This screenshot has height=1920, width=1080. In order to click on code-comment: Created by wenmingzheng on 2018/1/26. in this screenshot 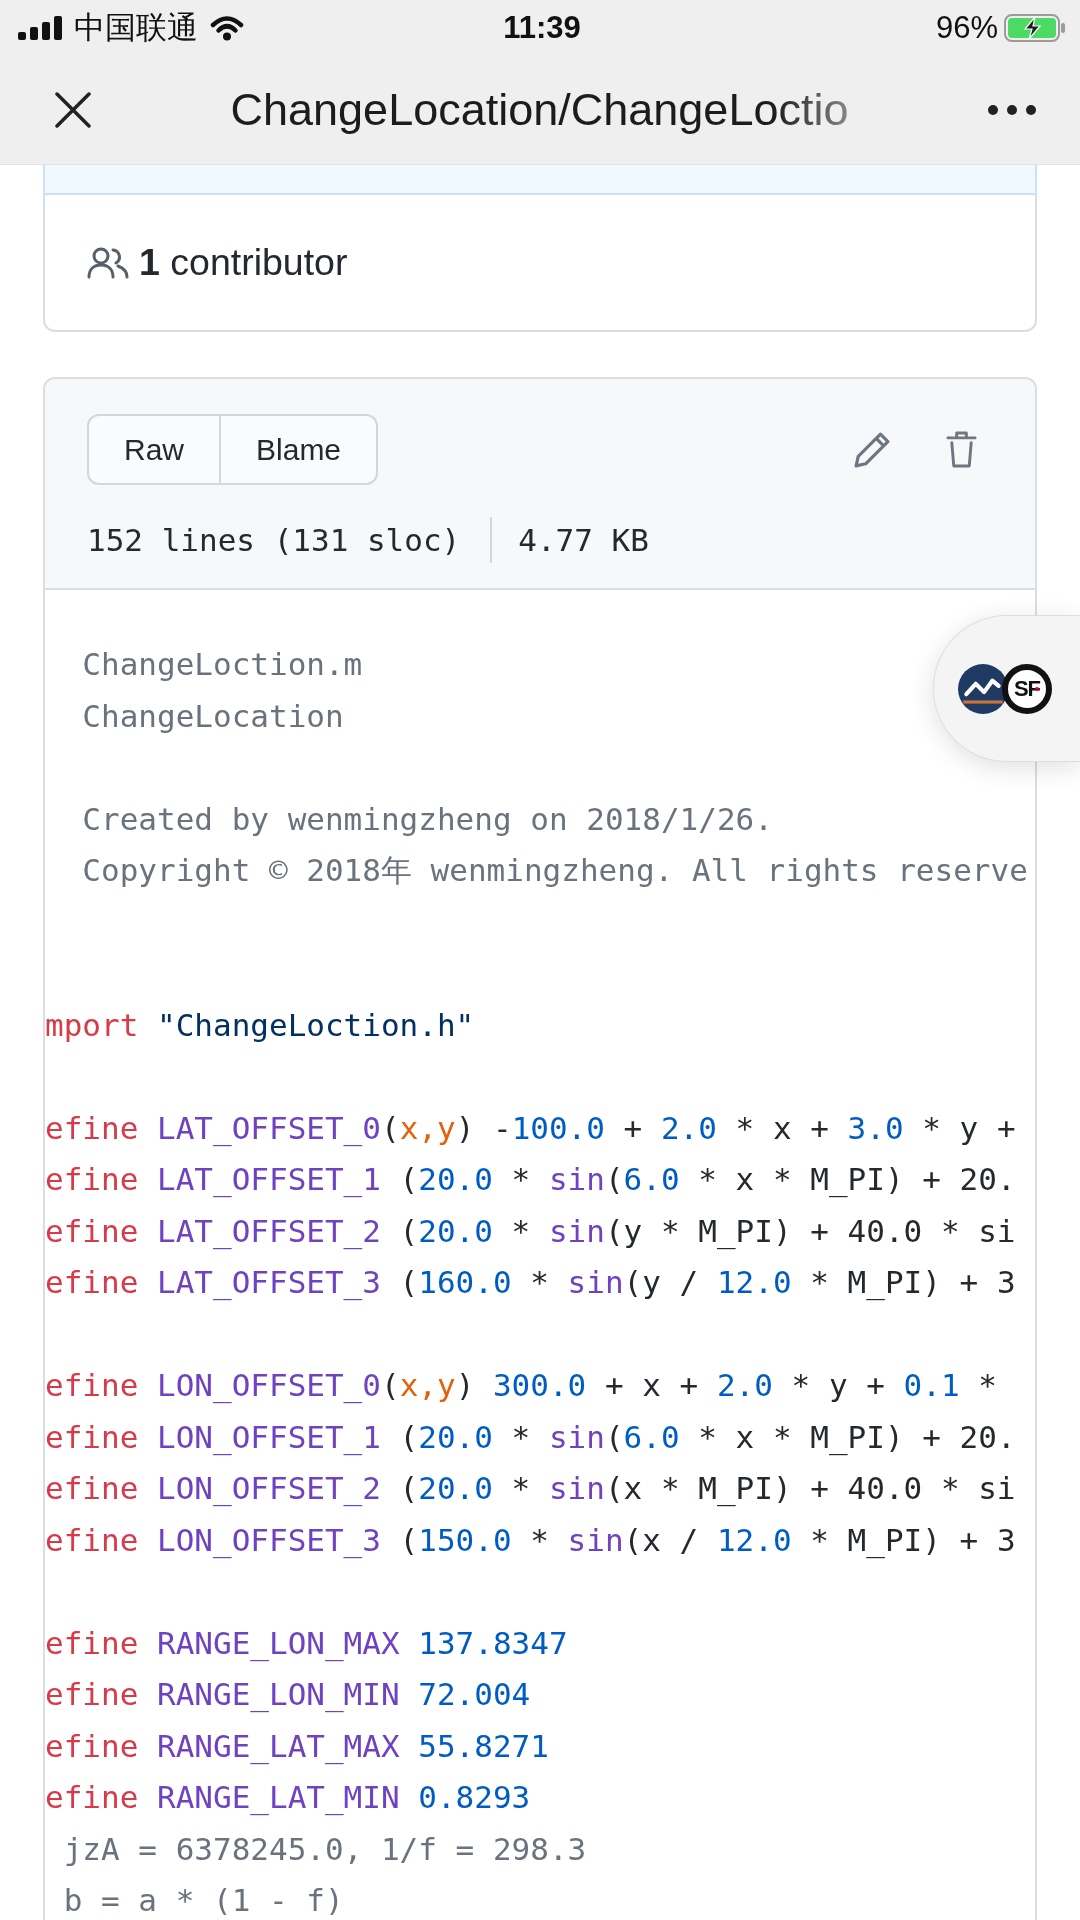, I will do `click(427, 818)`.